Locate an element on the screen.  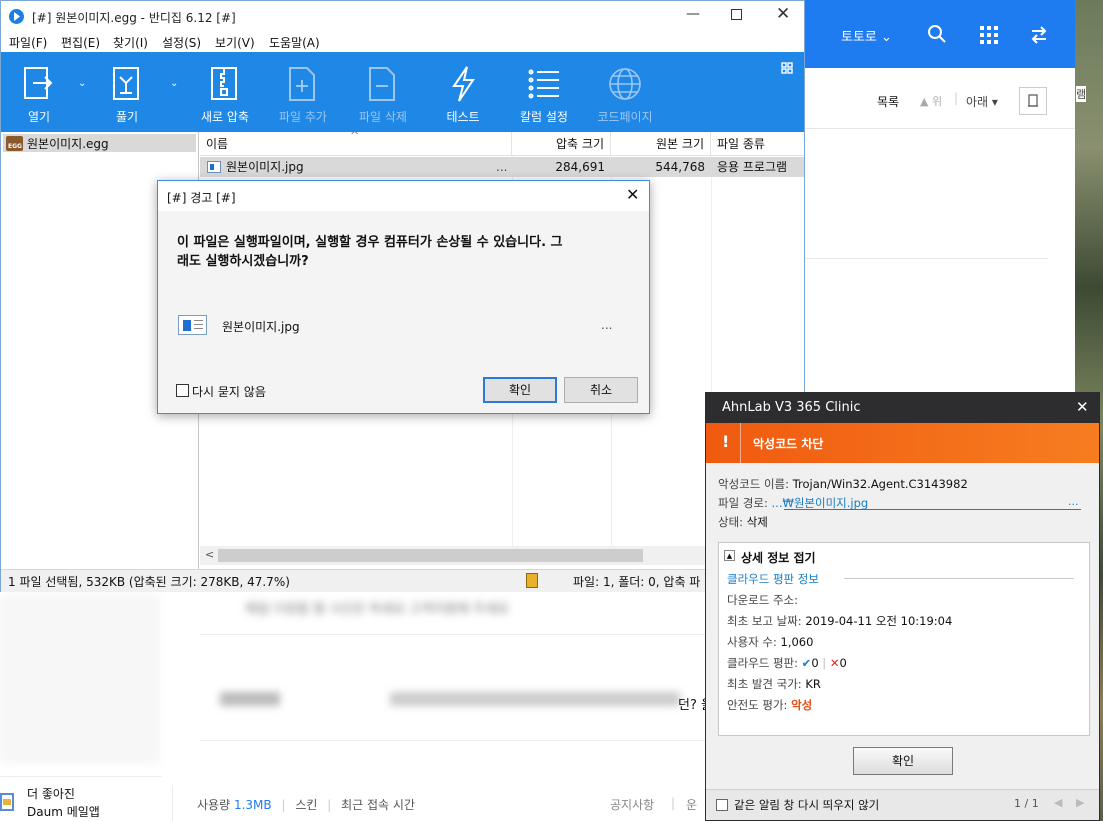
open-icon is located at coordinates (39, 84).